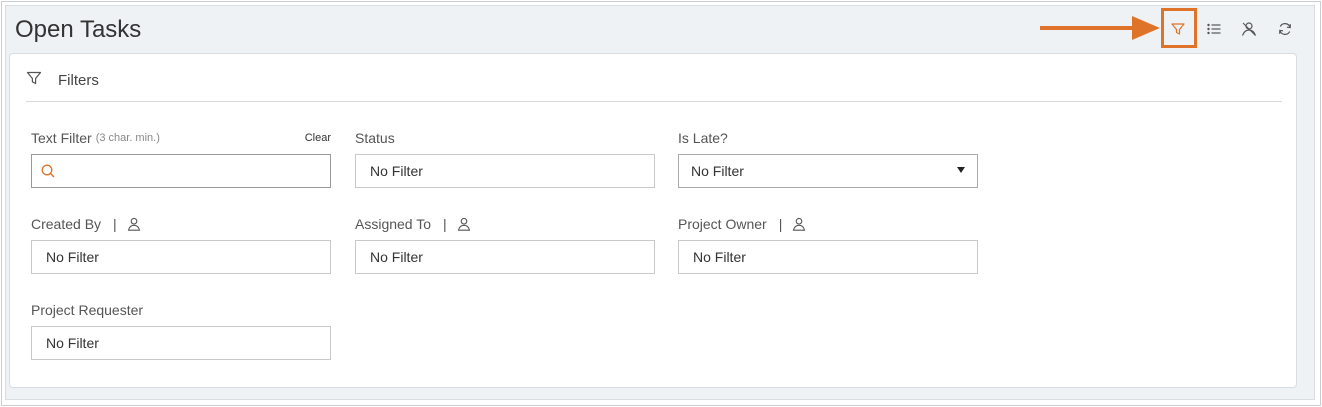  I want to click on text-filter-label: Text Filter, so click(61, 138).